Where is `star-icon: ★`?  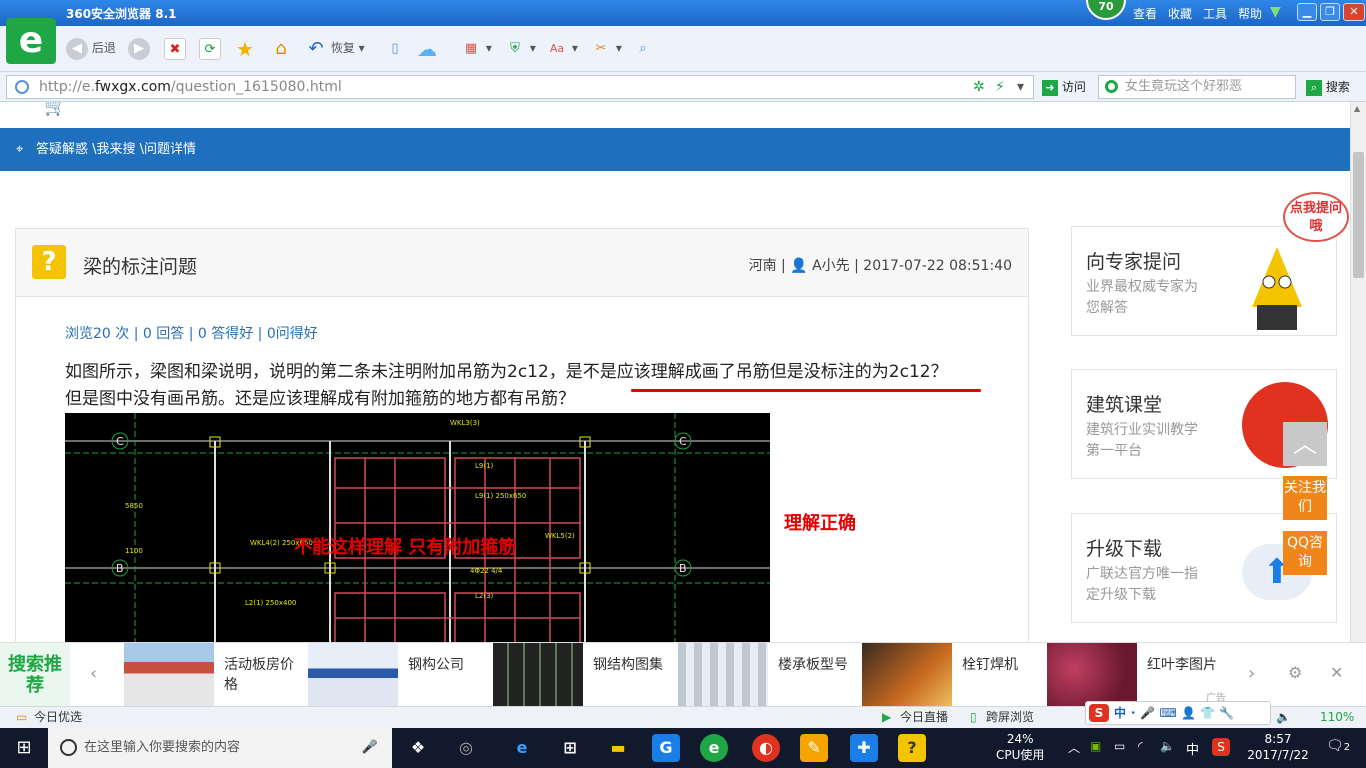
star-icon: ★ is located at coordinates (245, 48).